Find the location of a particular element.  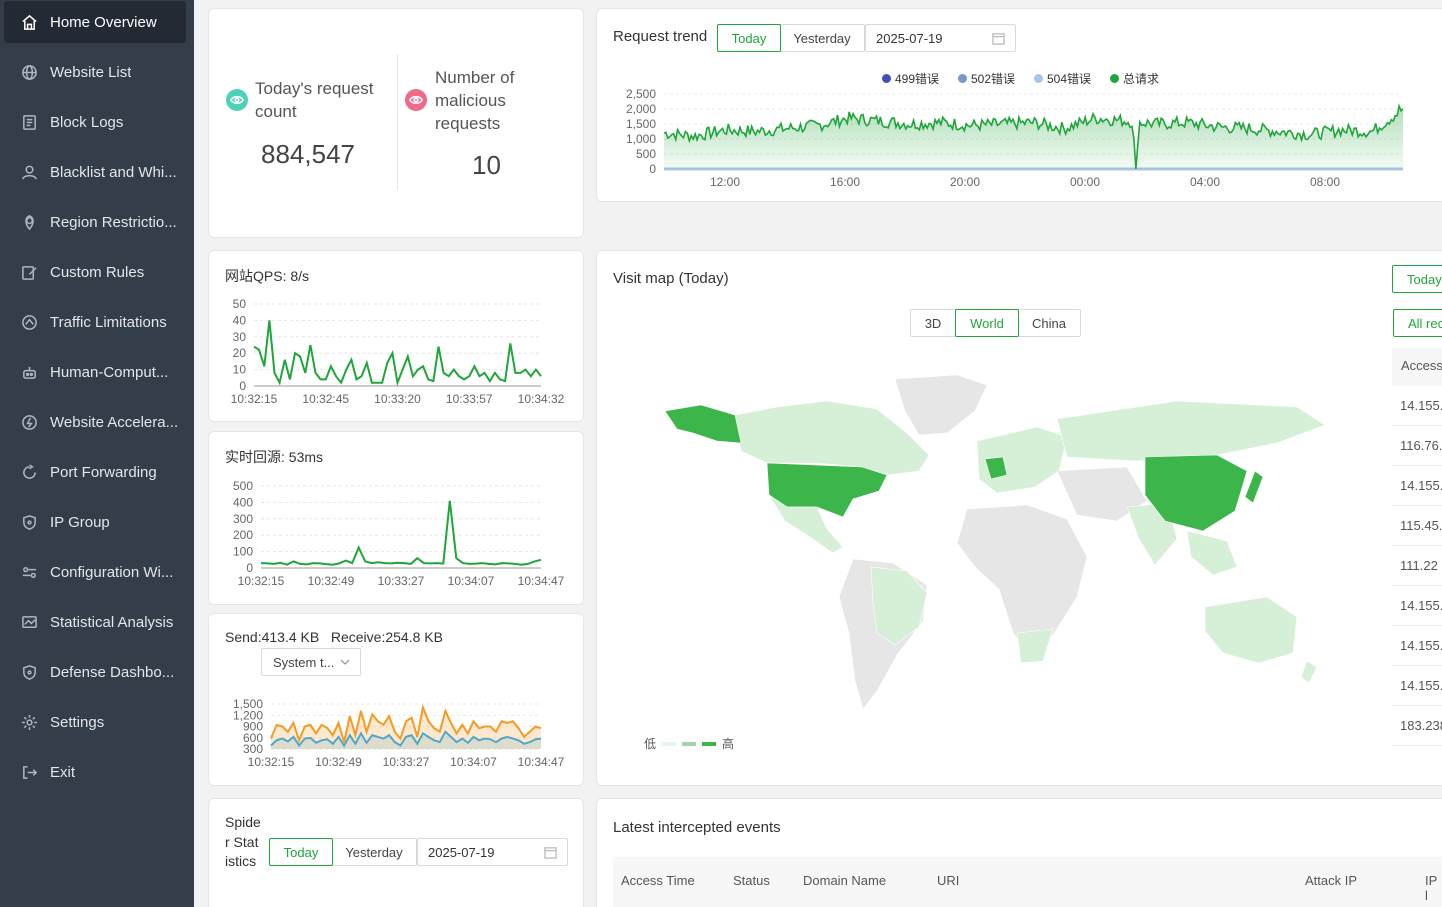

ip-header-label: Access is located at coordinates (1421, 365).